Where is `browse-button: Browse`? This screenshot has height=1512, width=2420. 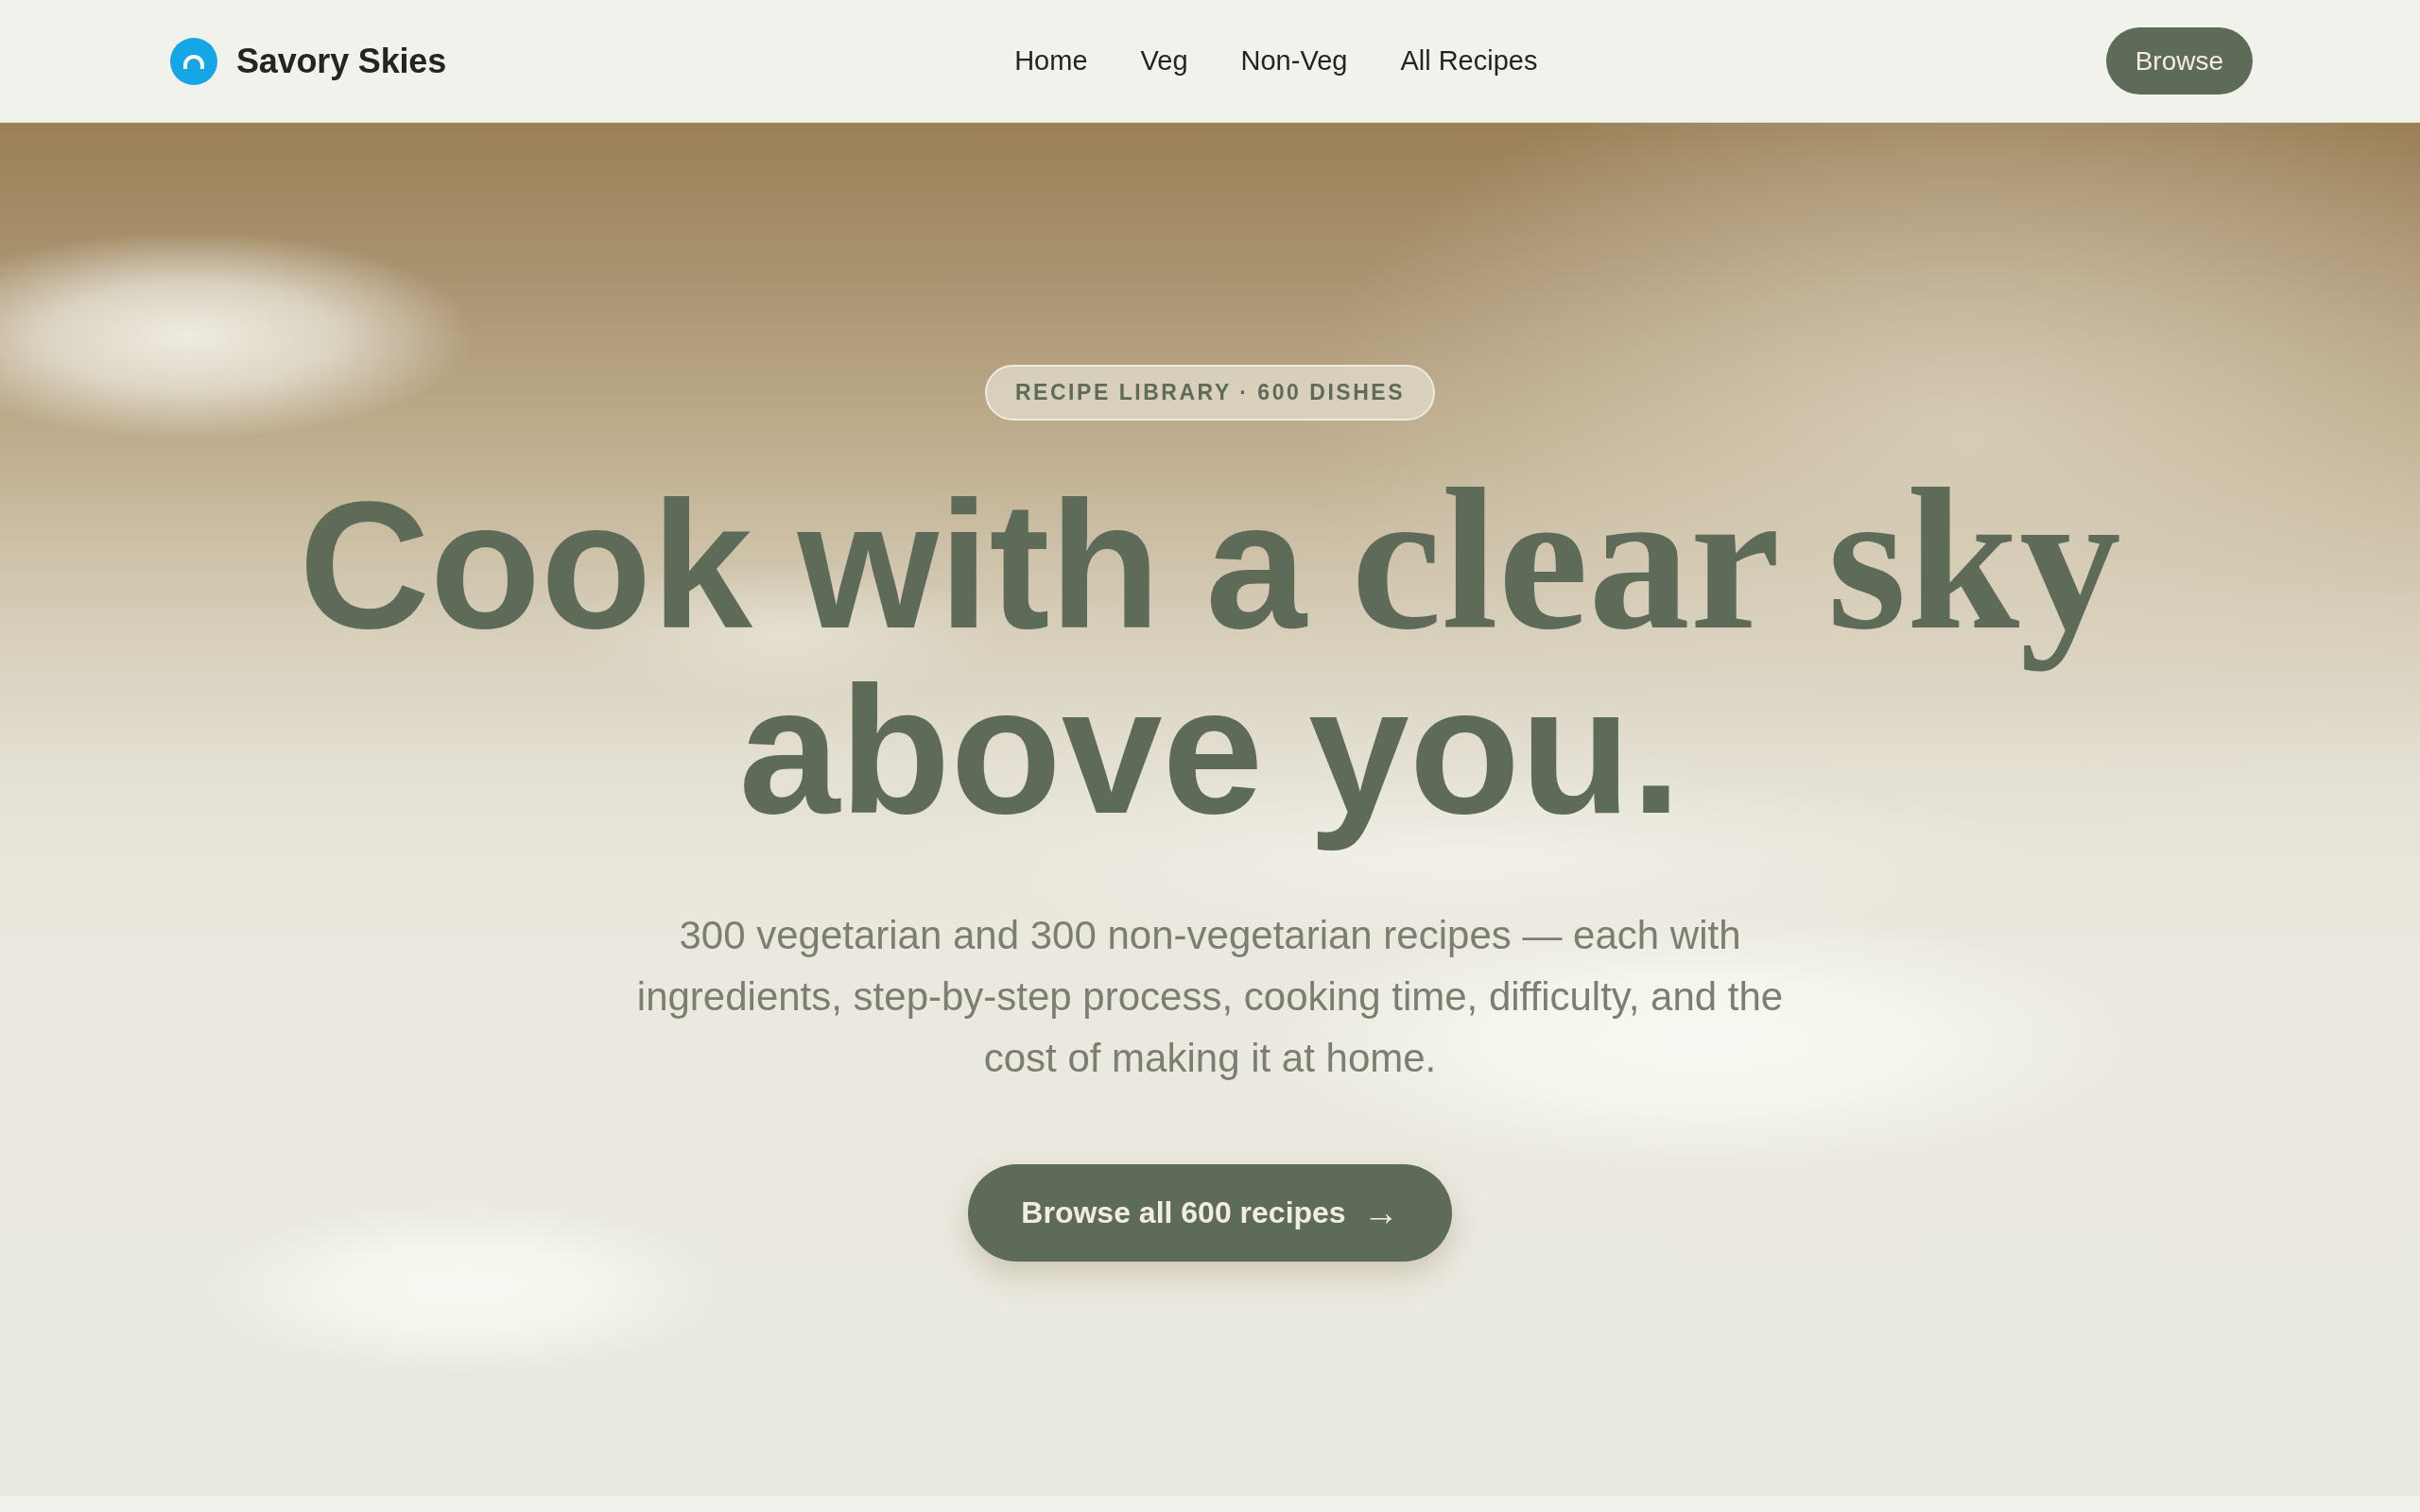 browse-button: Browse is located at coordinates (2179, 60).